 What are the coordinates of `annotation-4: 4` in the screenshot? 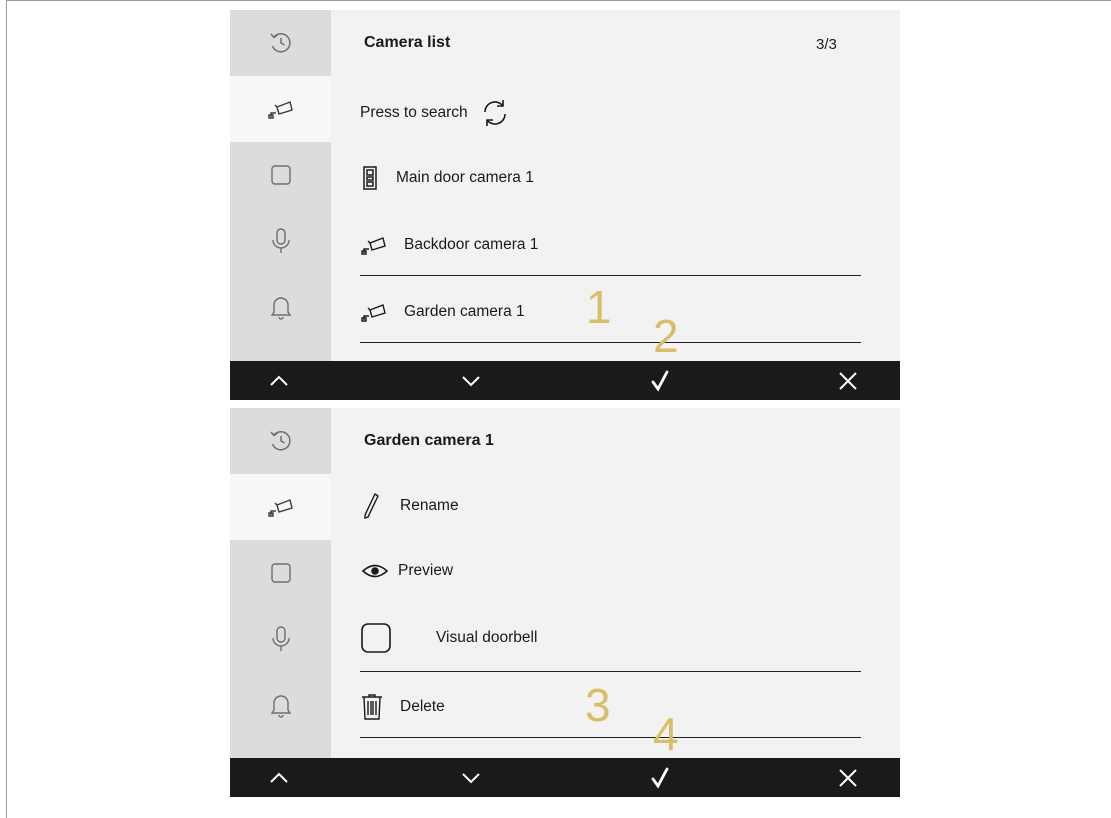 It's located at (666, 734).